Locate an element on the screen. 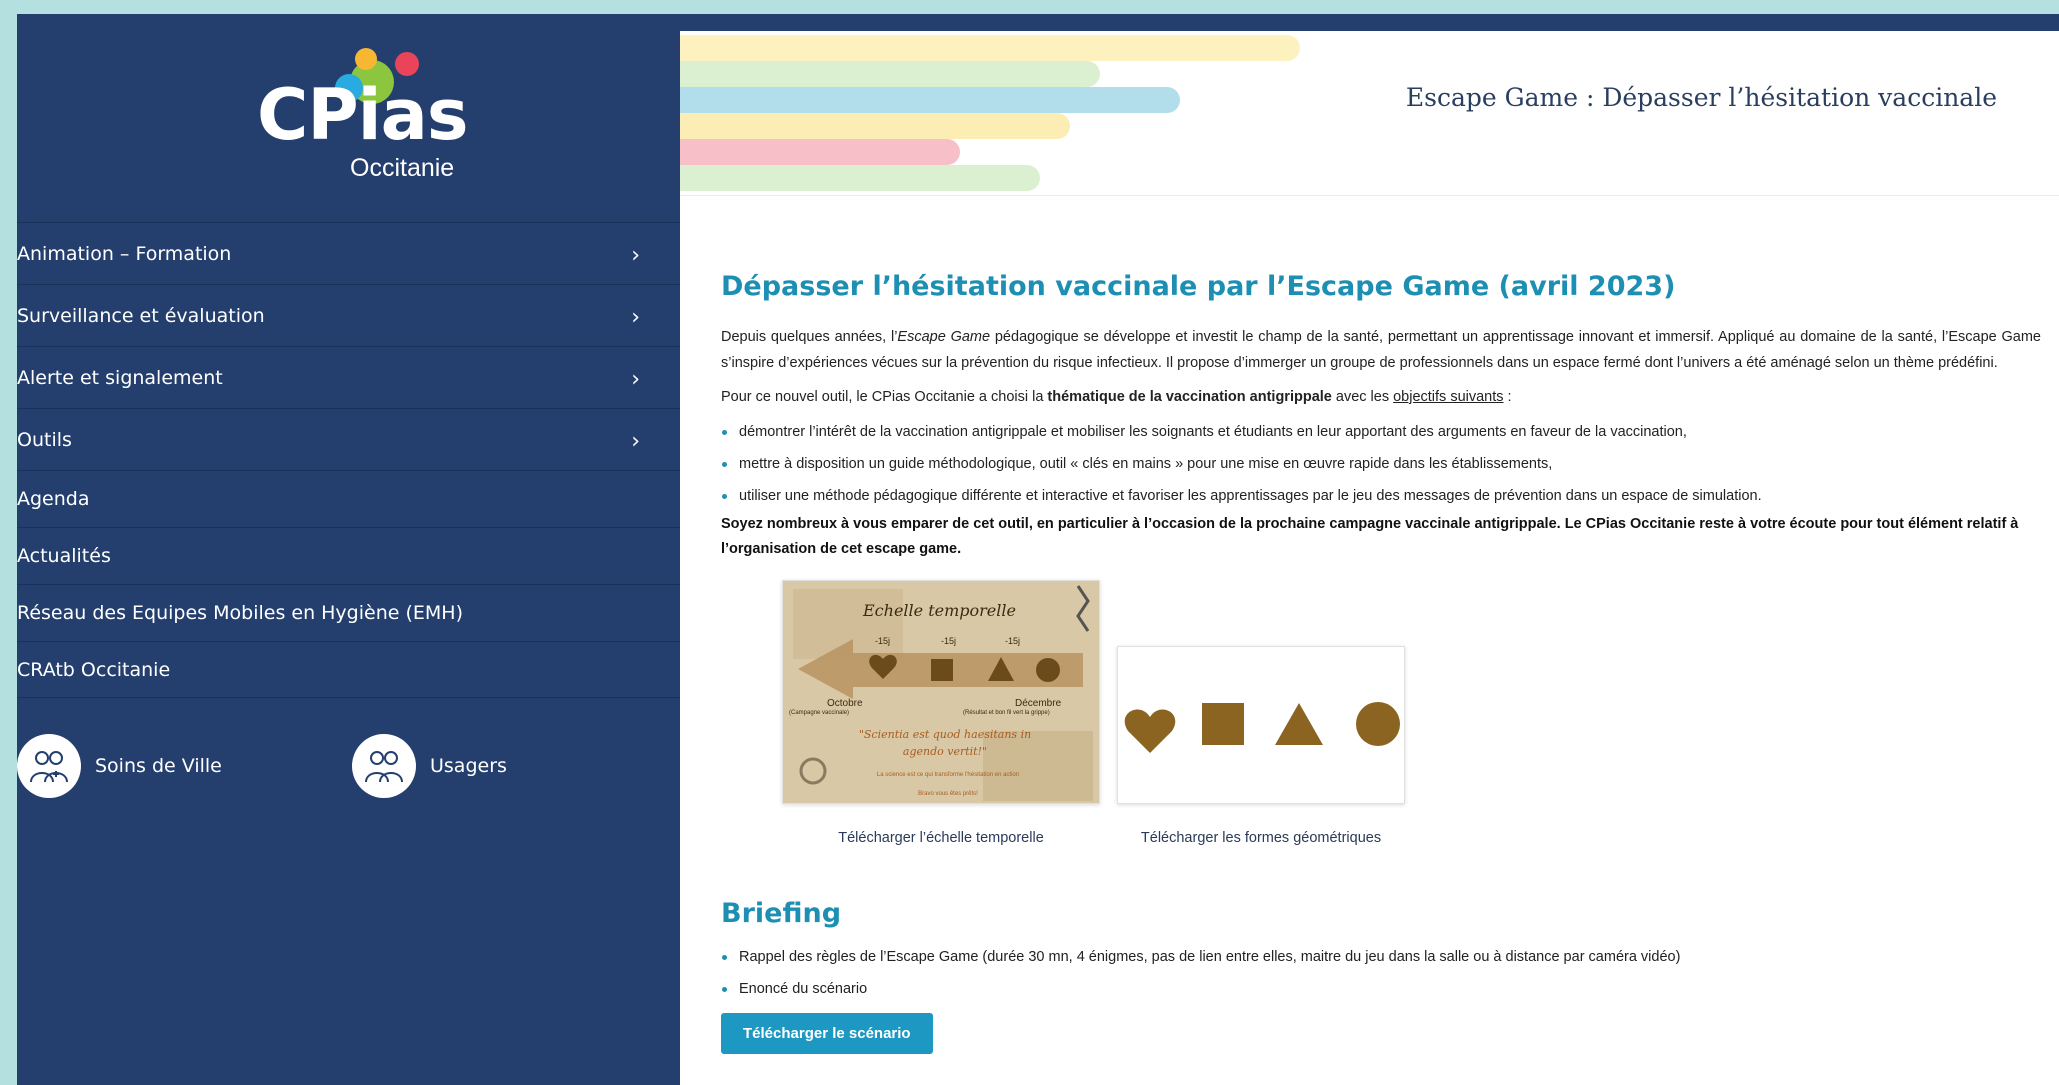 The image size is (2059, 1085). briefing-heading: Briefing is located at coordinates (781, 913).